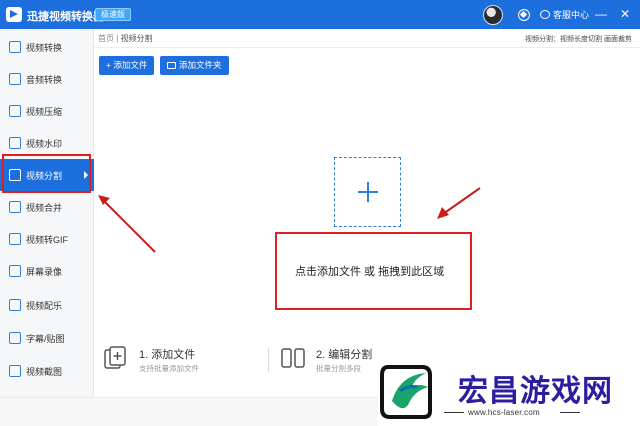 Image resolution: width=640 pixels, height=426 pixels. What do you see at coordinates (44, 207) in the screenshot?
I see `sidebar-item-label: 视频合并` at bounding box center [44, 207].